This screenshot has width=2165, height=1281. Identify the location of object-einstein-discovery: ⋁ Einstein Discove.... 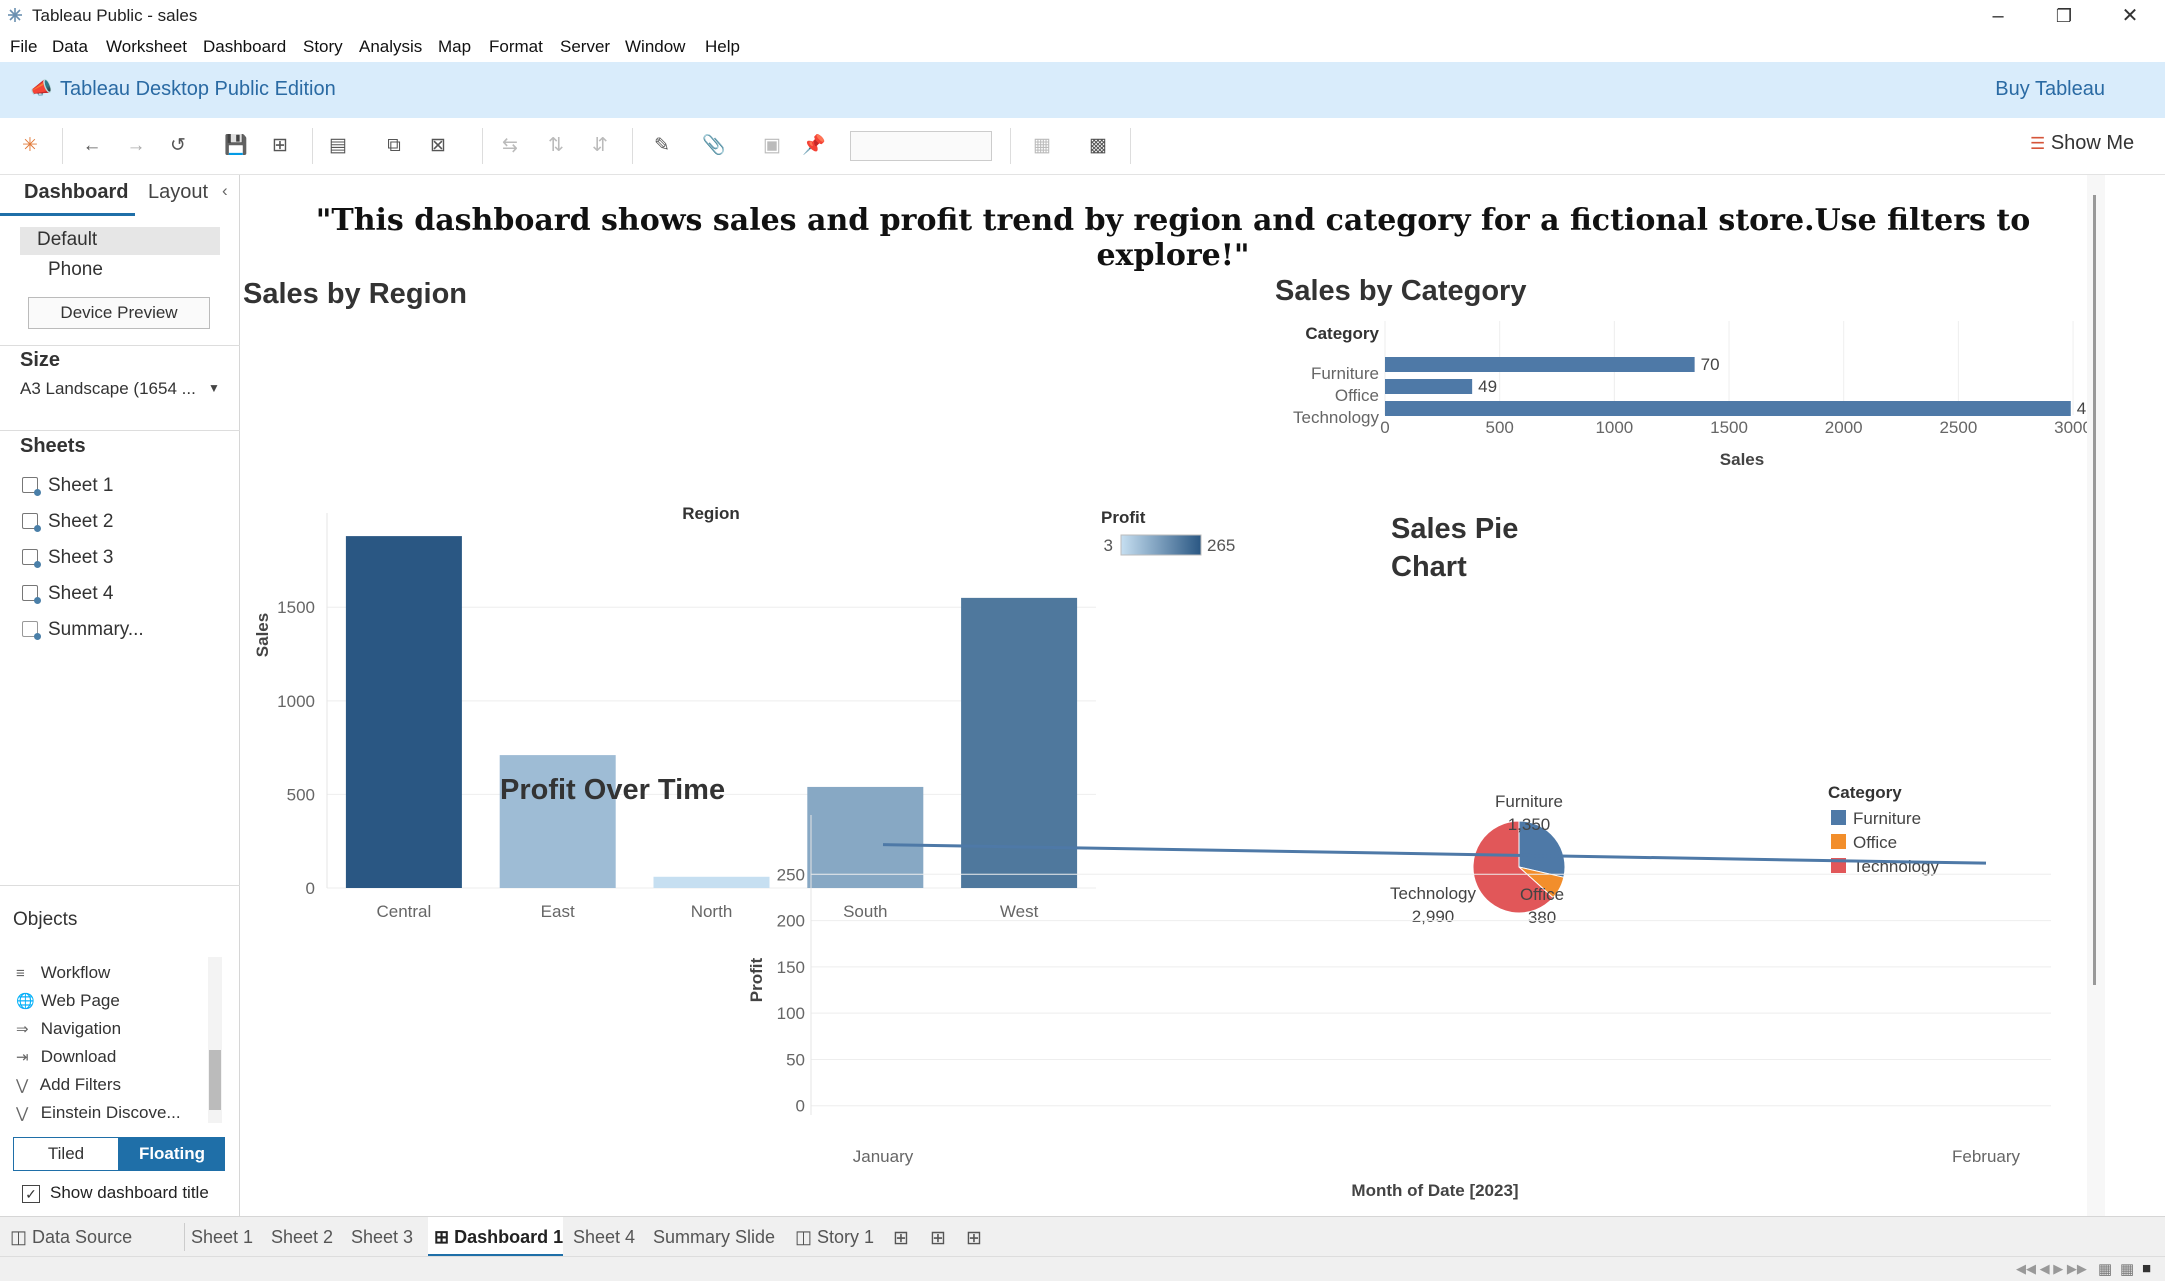
(98, 1113).